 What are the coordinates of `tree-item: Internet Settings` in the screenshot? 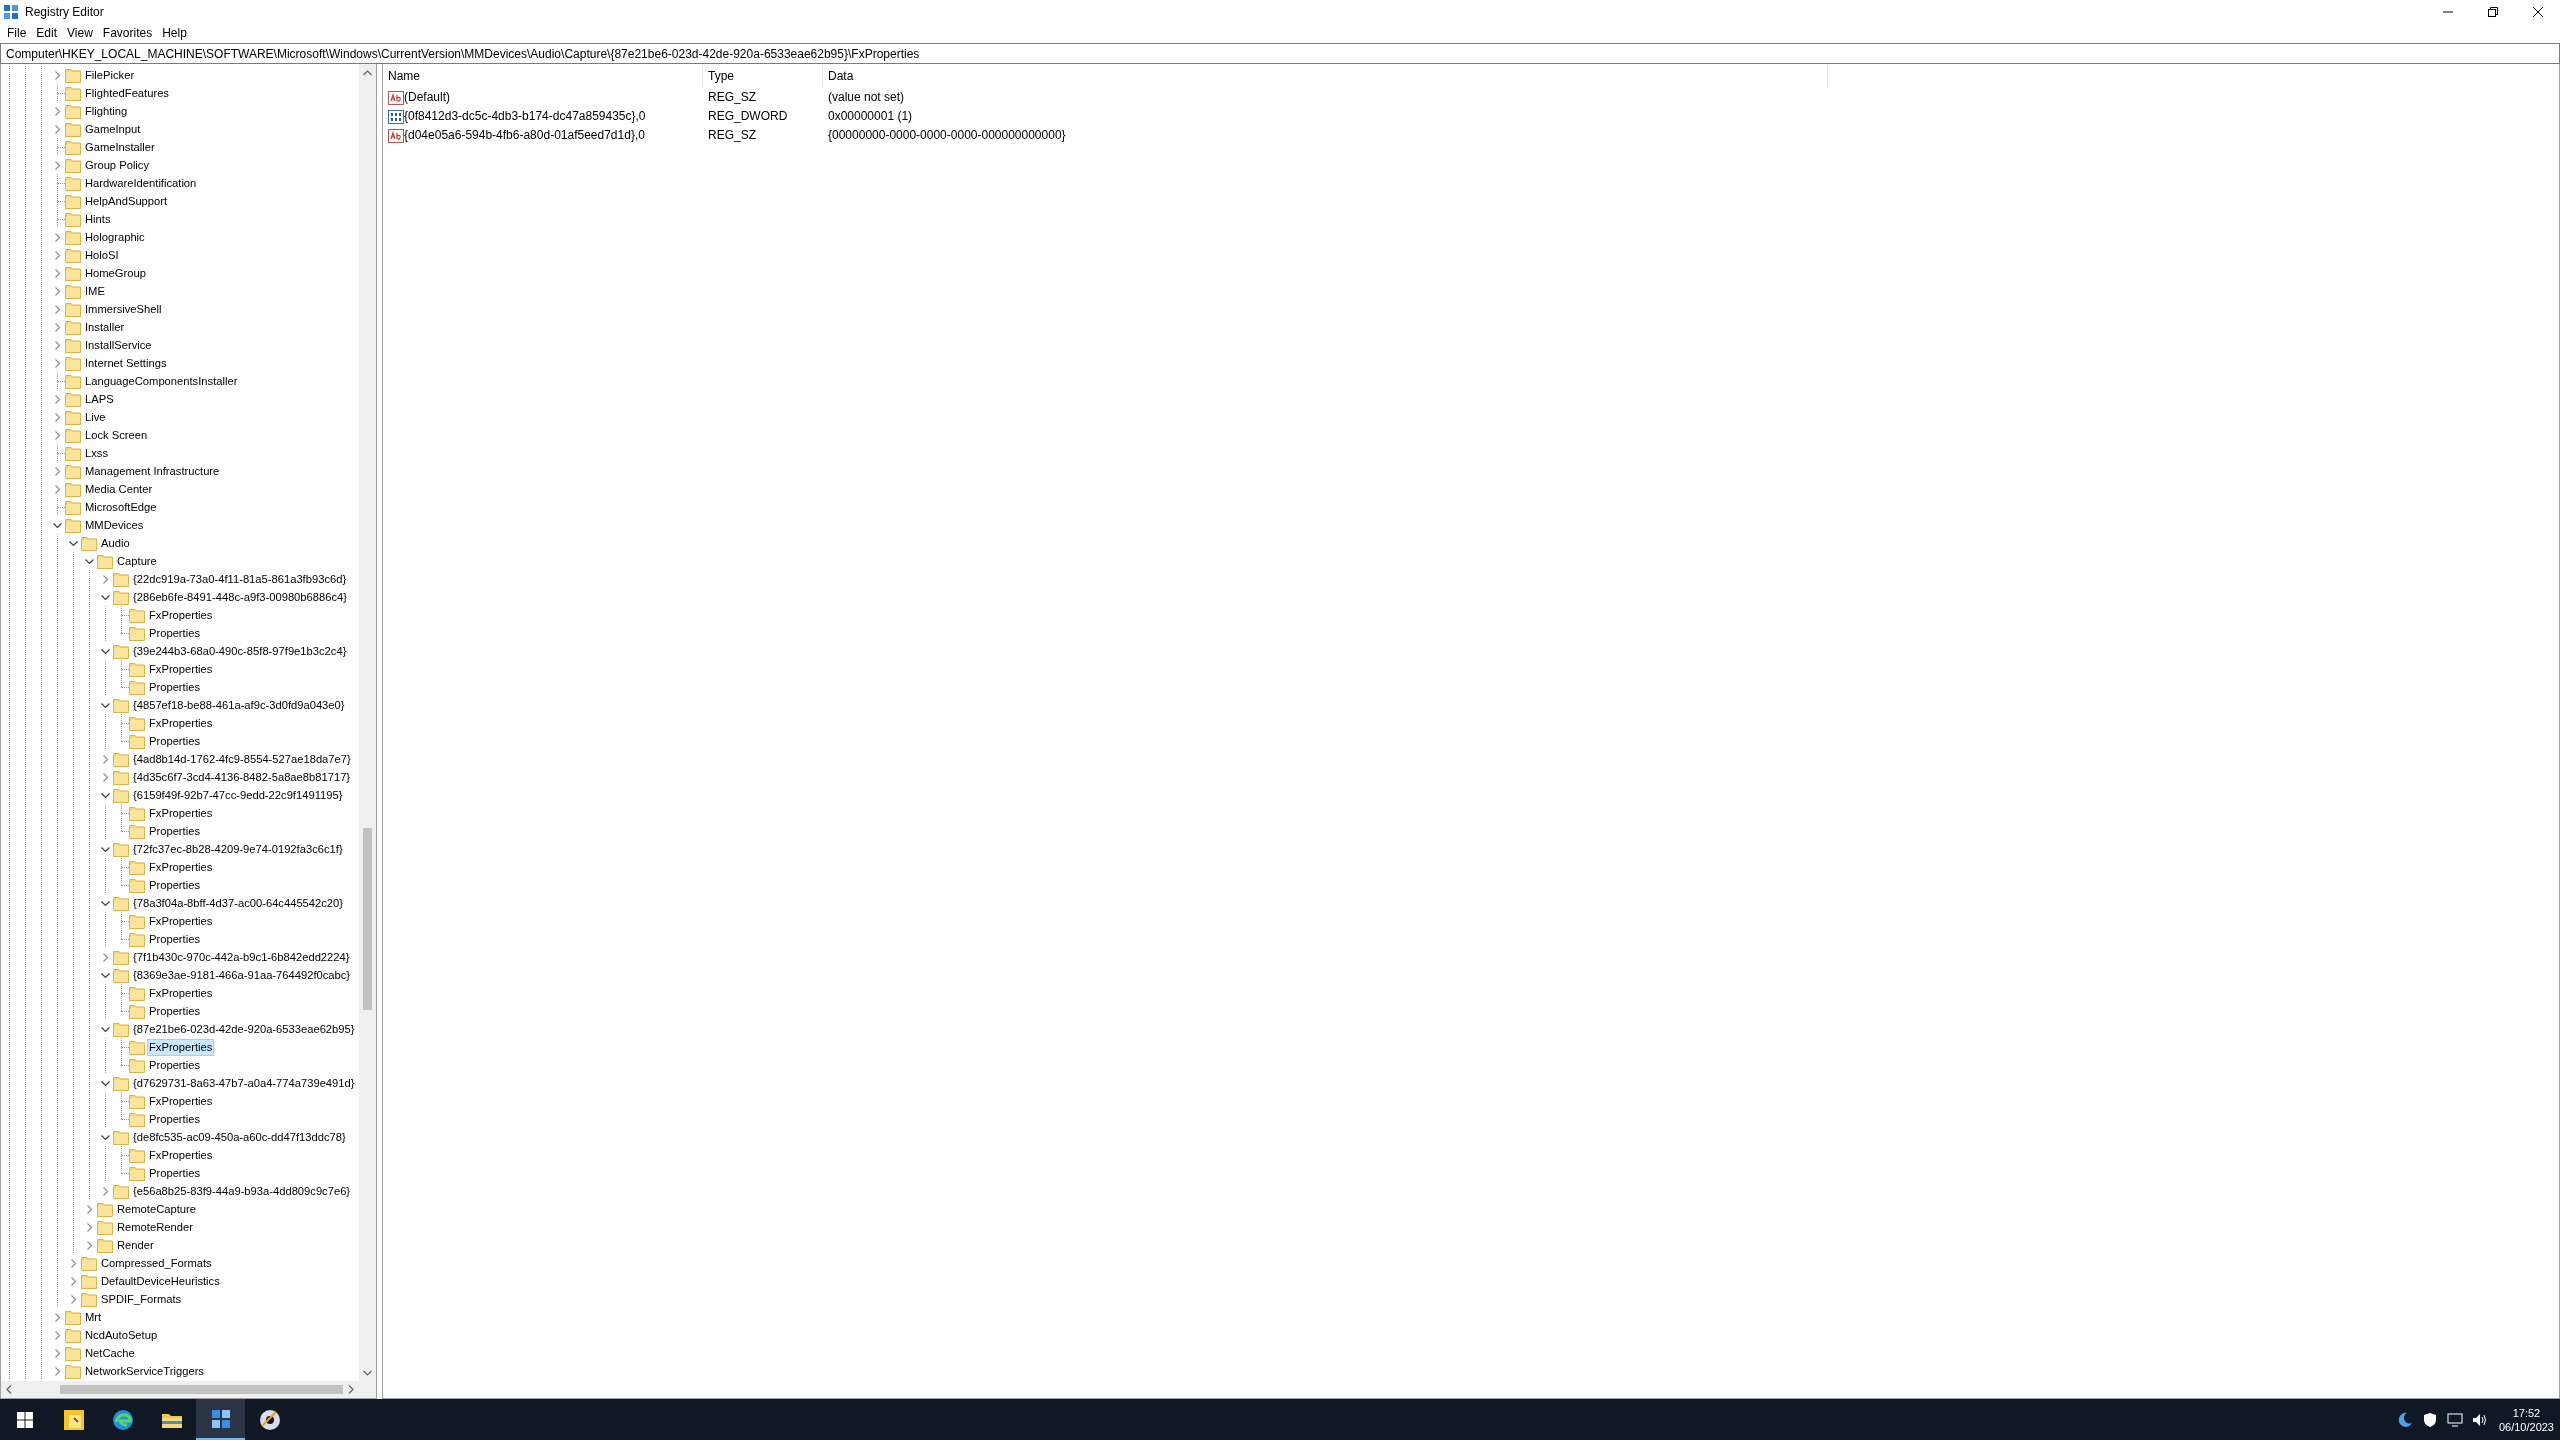 It's located at (126, 363).